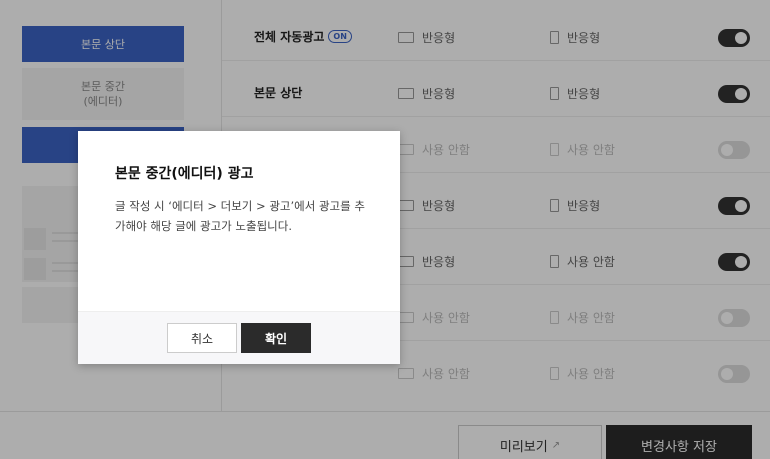  What do you see at coordinates (276, 338) in the screenshot?
I see `confirm-button: 확인` at bounding box center [276, 338].